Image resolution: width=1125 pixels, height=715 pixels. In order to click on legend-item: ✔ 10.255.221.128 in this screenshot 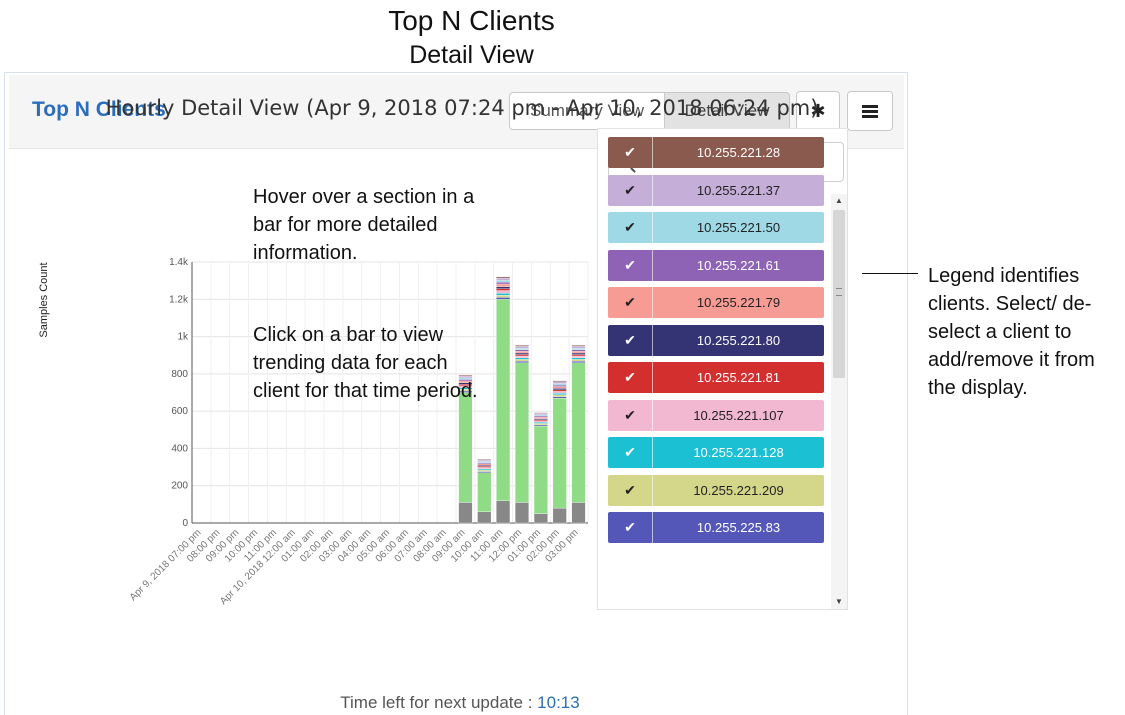, I will do `click(716, 452)`.